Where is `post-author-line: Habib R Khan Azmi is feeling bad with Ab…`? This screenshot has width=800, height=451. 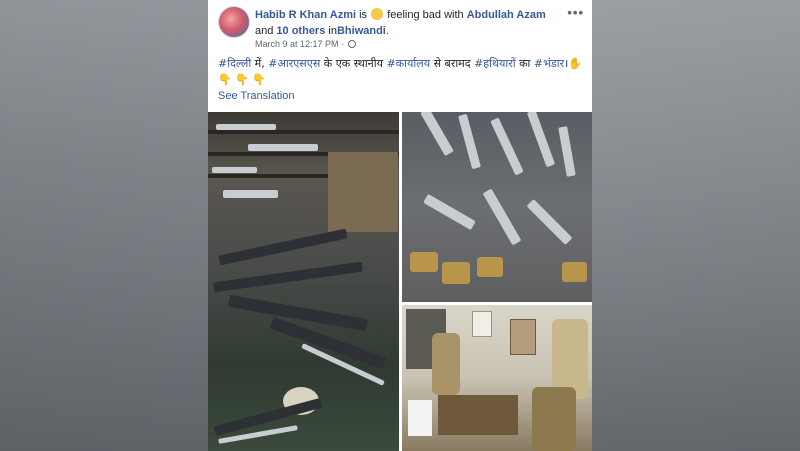
post-author-line: Habib R Khan Azmi is feeling bad with Ab… is located at coordinates (405, 23).